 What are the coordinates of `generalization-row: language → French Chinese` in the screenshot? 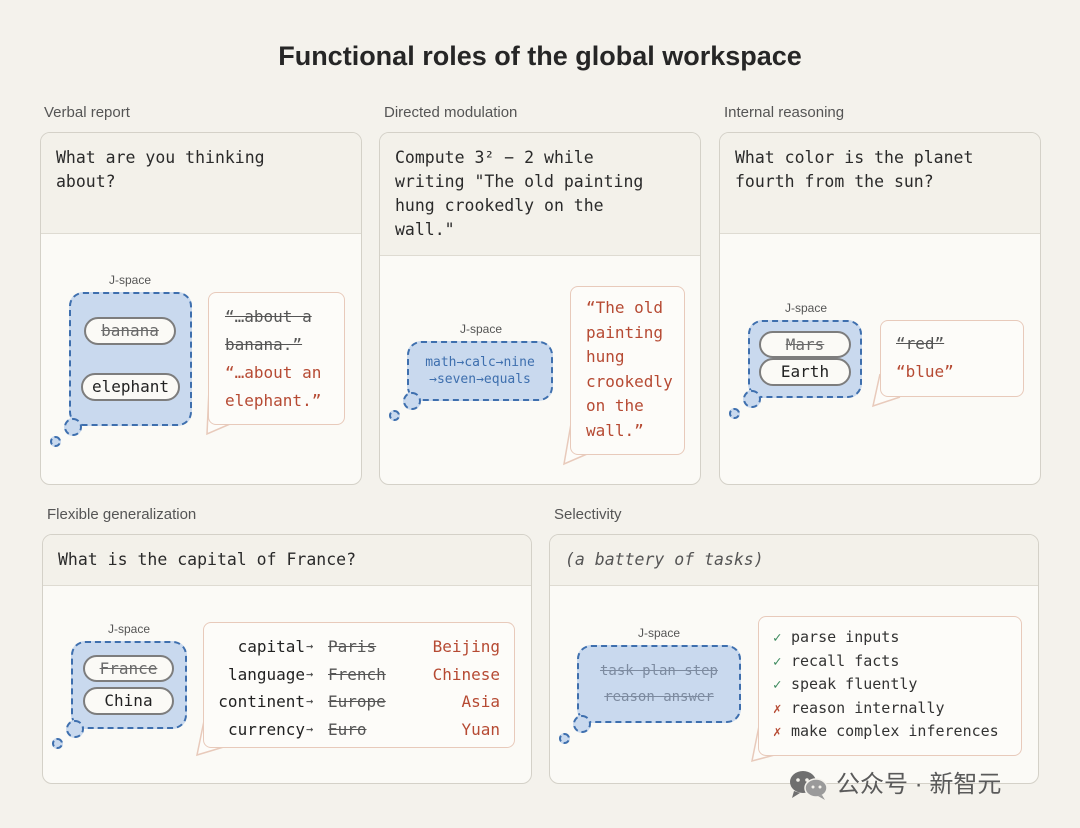 It's located at (359, 674).